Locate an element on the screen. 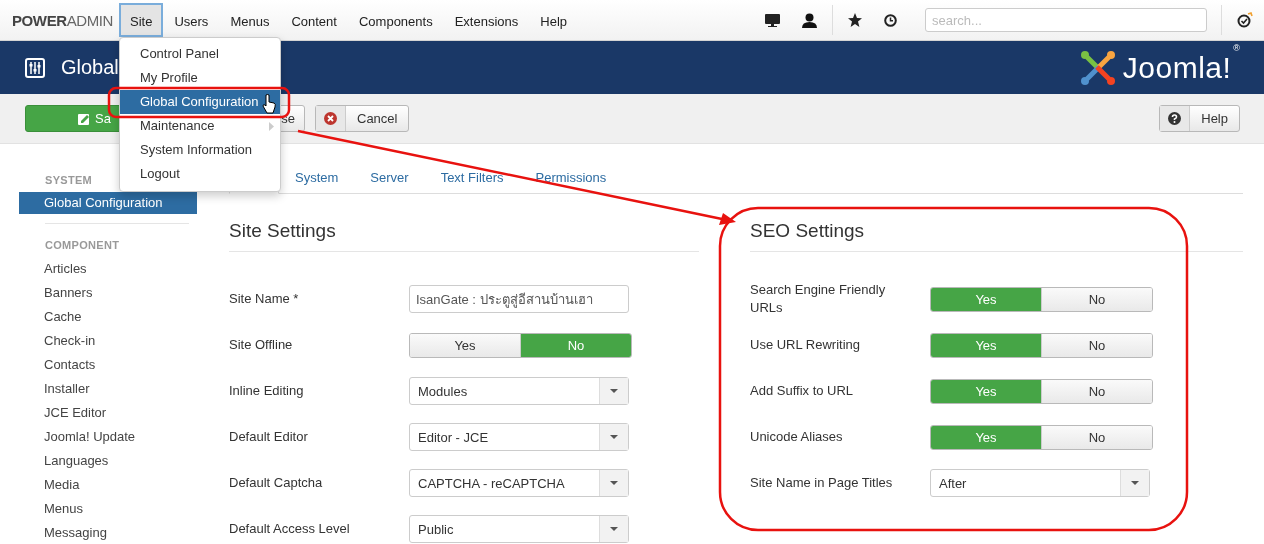  toggle-option: Yes is located at coordinates (465, 345).